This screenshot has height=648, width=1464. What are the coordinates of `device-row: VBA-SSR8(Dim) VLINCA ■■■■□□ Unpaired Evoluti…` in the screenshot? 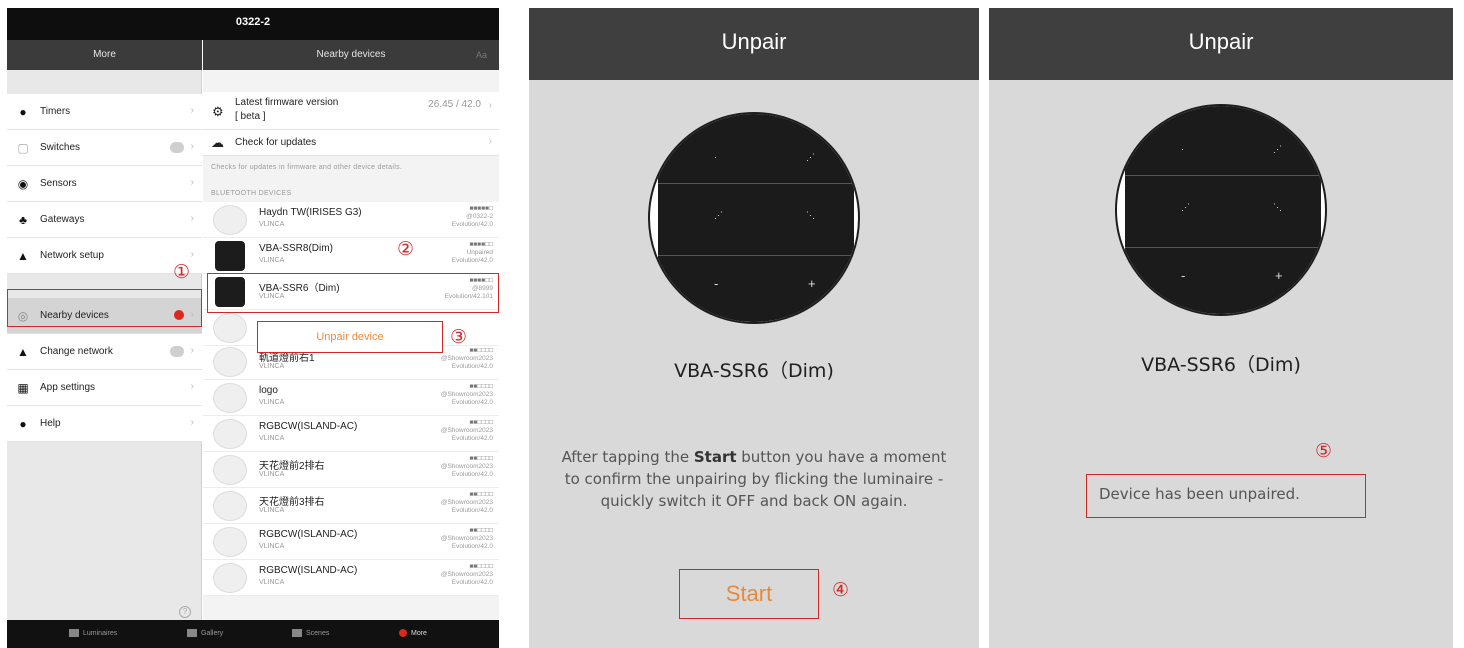 It's located at (351, 256).